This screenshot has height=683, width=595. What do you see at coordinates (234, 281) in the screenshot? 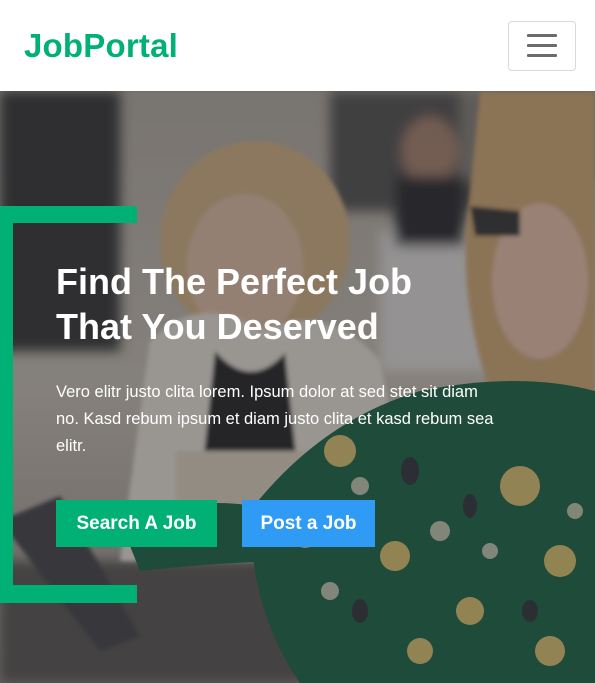
I see `hero-title-line-1: Find The Perfect Job` at bounding box center [234, 281].